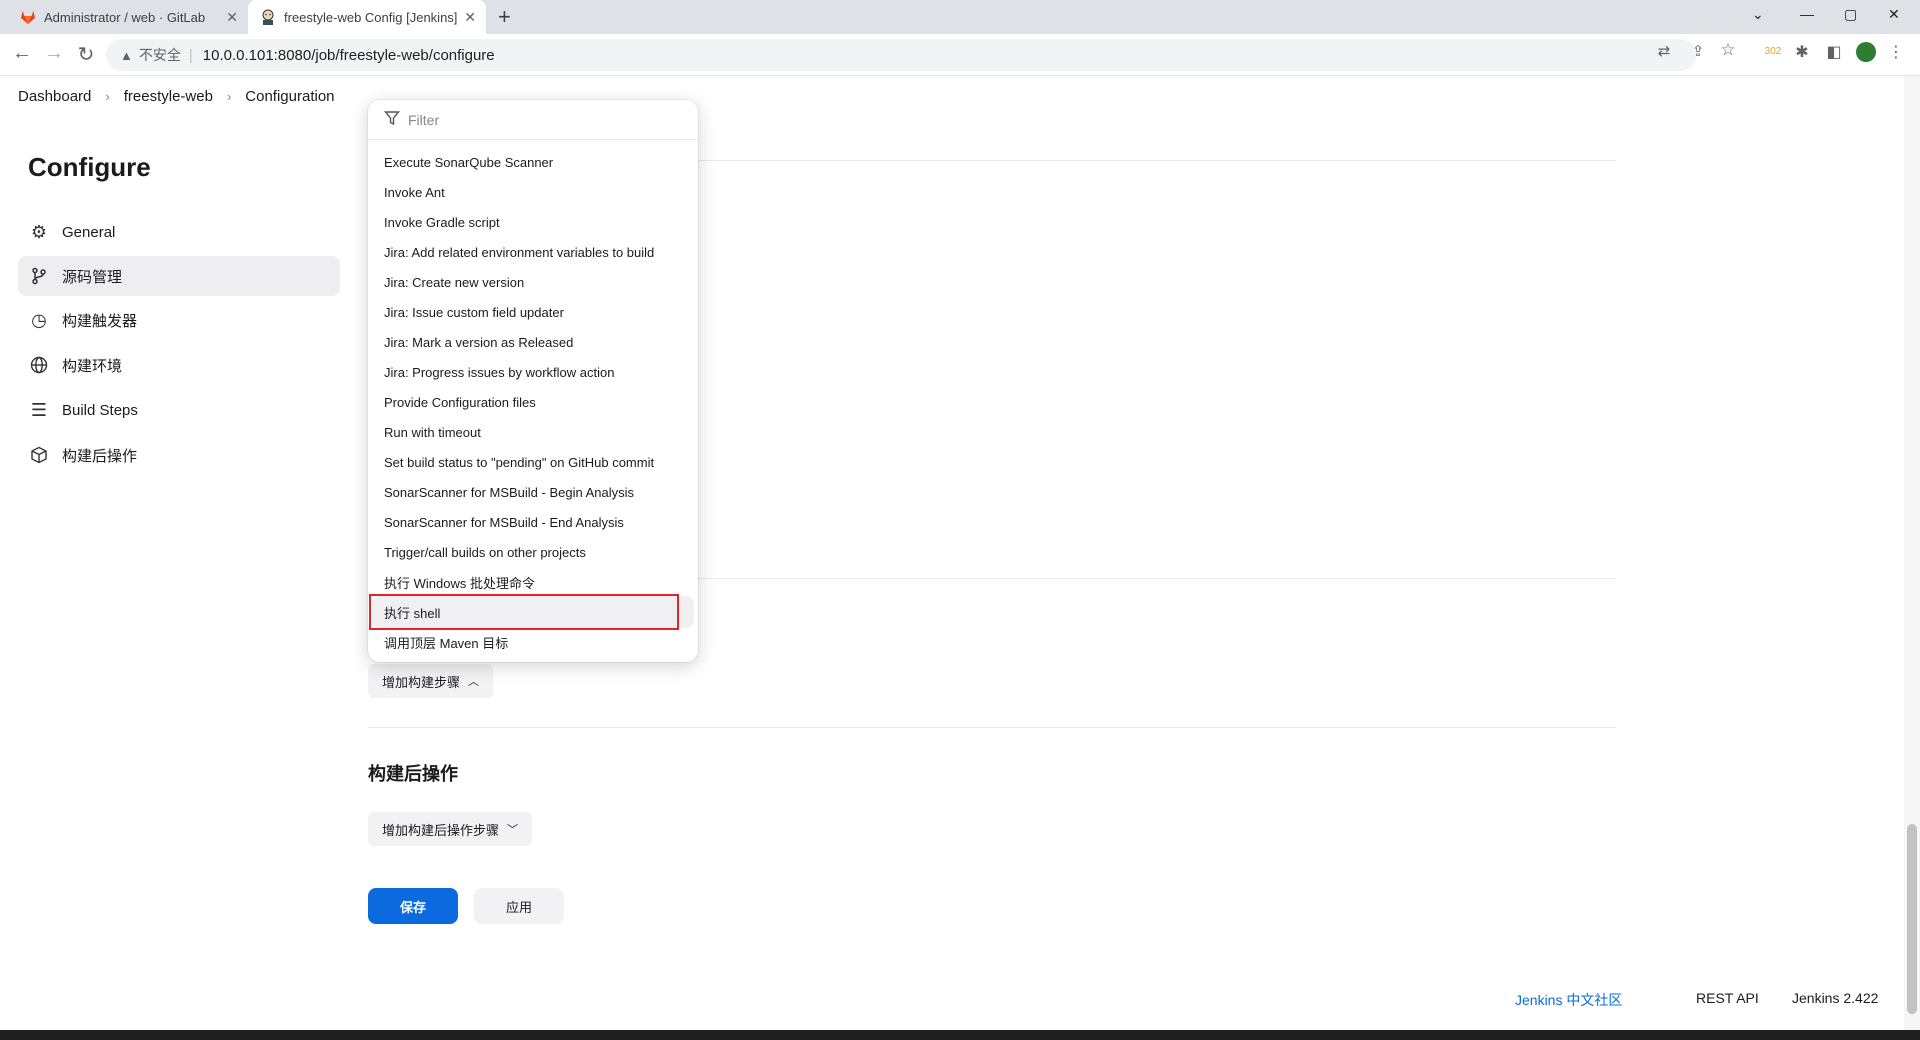 Image resolution: width=1920 pixels, height=1040 pixels. I want to click on menu-item: Jira: Mark a version as Released, so click(478, 342).